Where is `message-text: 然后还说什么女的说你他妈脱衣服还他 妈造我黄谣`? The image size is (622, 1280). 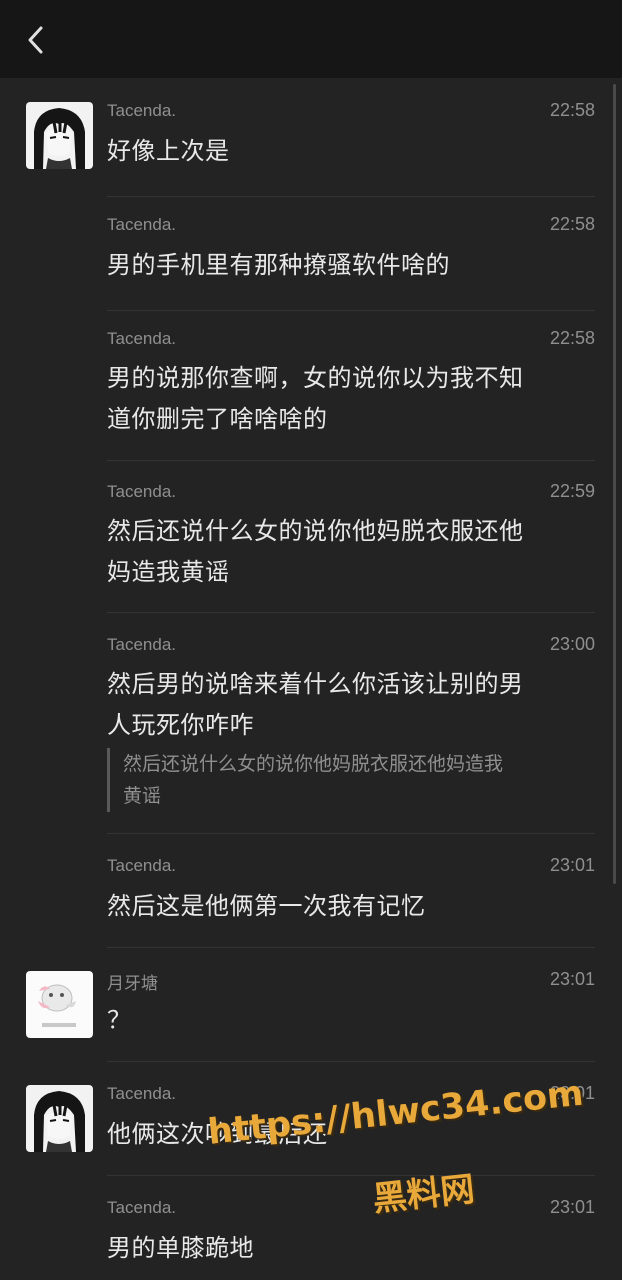 message-text: 然后还说什么女的说你他妈脱衣服还他 妈造我黄谣 is located at coordinates (351, 552).